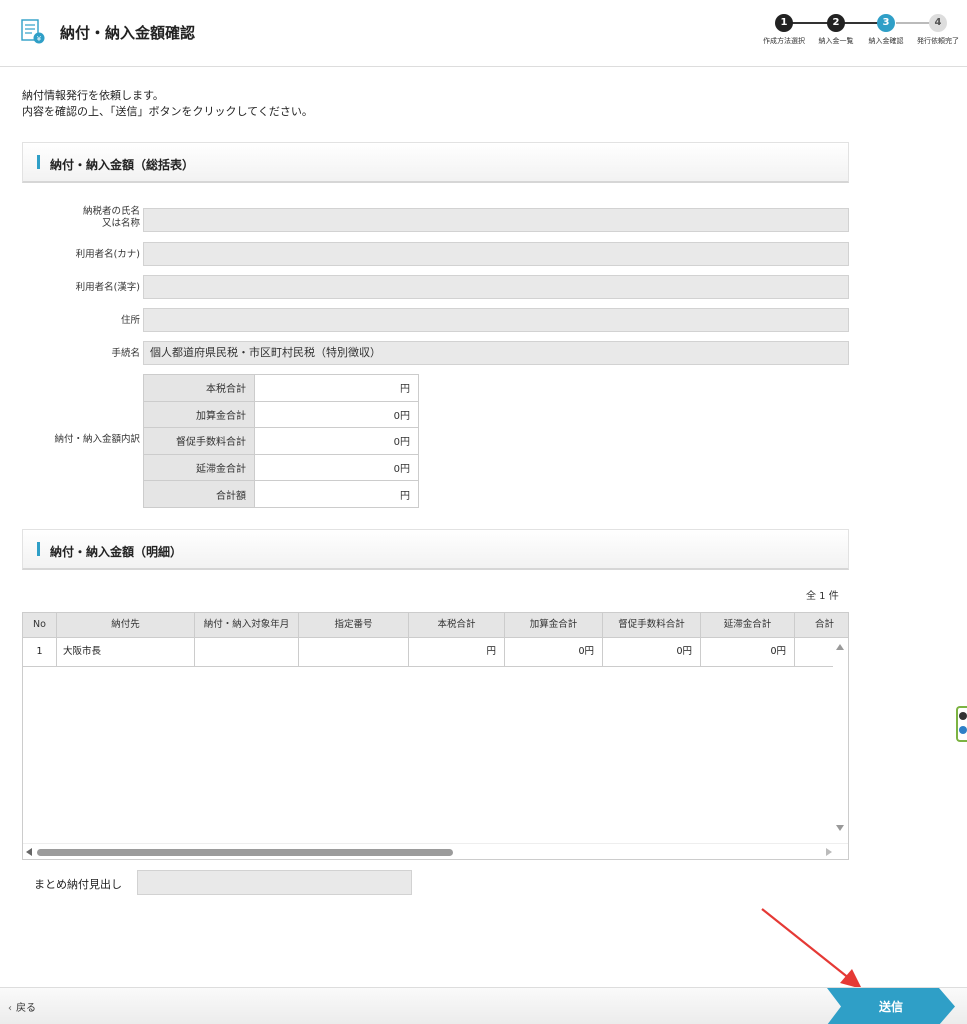  I want to click on chevron-left-icon: ‹, so click(10, 1008).